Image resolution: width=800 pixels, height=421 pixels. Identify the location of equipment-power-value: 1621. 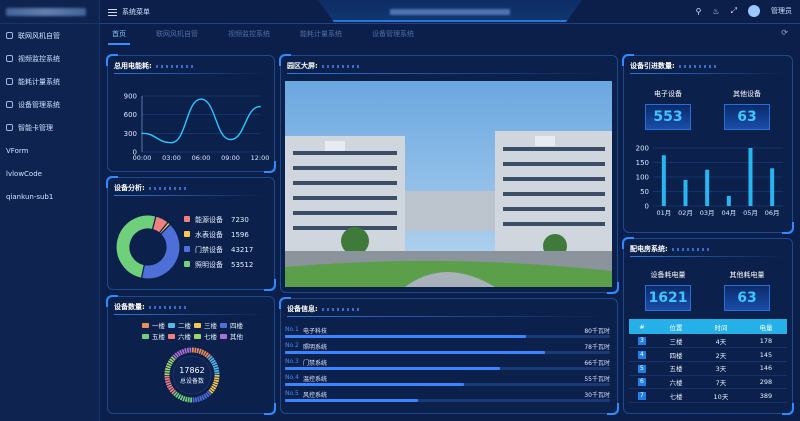
(668, 298).